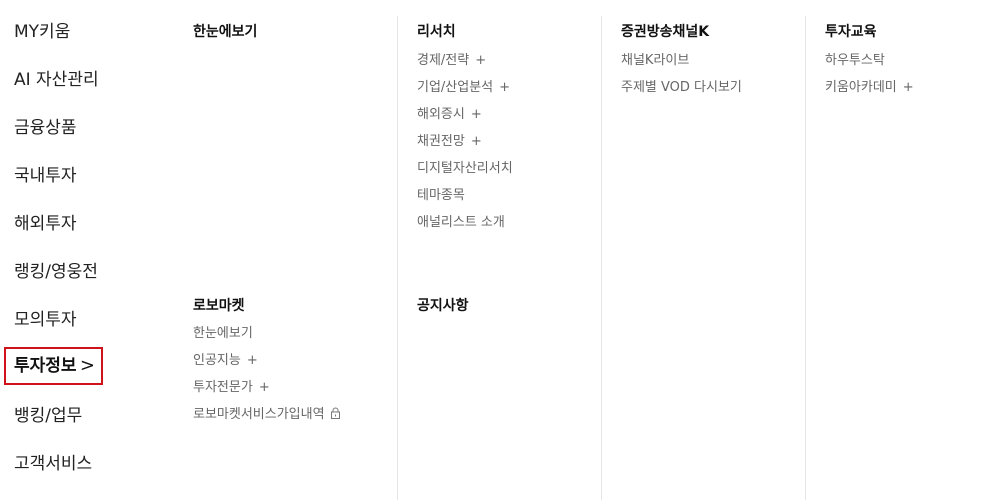 This screenshot has height=500, width=986. I want to click on submenu-digital-asset-research: 디지털자산리서치, so click(465, 166).